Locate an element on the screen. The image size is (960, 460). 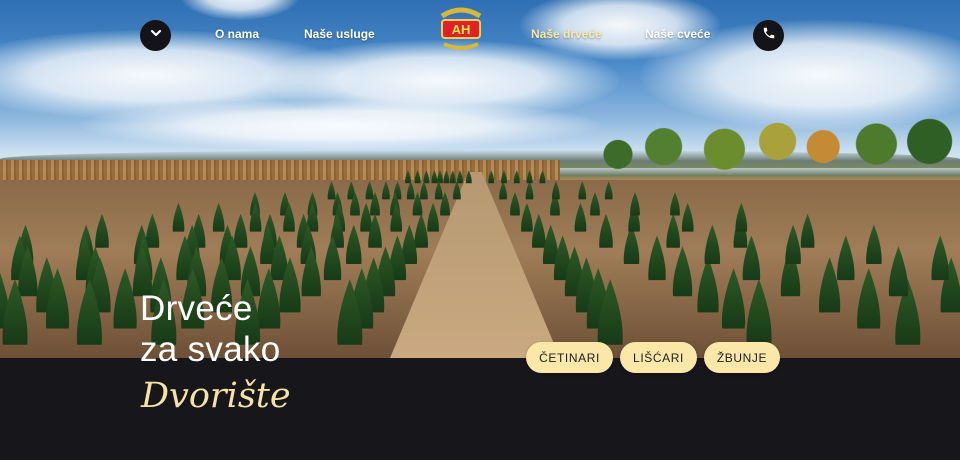
nav-link-flowers: Naše cveće is located at coordinates (677, 34).